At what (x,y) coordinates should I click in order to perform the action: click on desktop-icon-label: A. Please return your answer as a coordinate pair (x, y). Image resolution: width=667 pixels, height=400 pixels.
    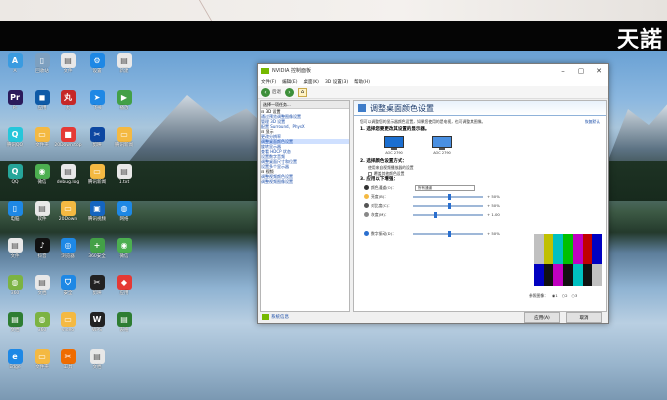
    Looking at the image, I should click on (15, 71).